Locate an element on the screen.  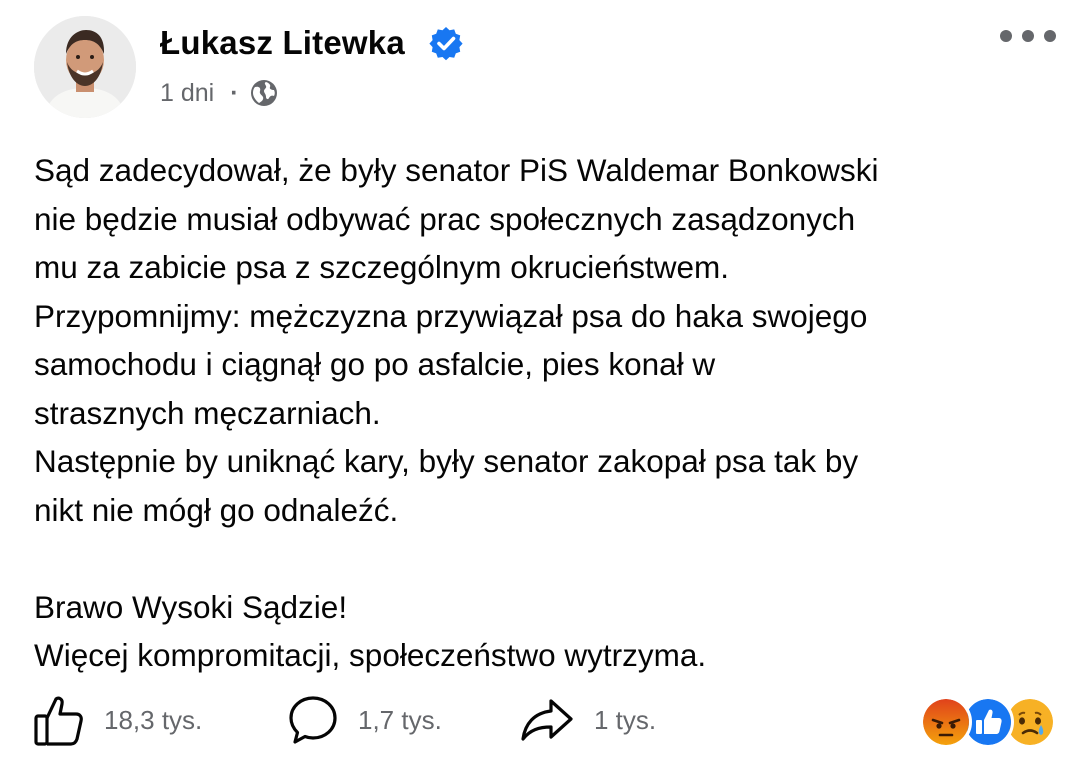
more-options-icon is located at coordinates (1028, 36).